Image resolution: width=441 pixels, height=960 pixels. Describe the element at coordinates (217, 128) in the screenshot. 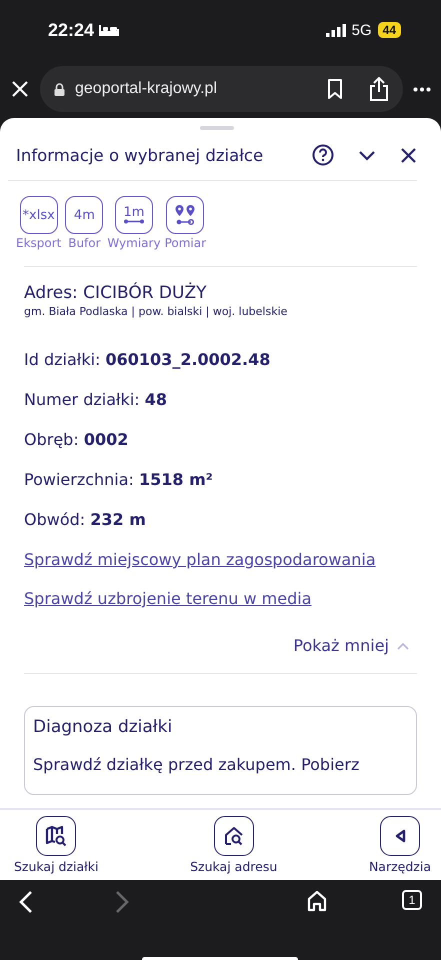

I see `drag-handle` at that location.